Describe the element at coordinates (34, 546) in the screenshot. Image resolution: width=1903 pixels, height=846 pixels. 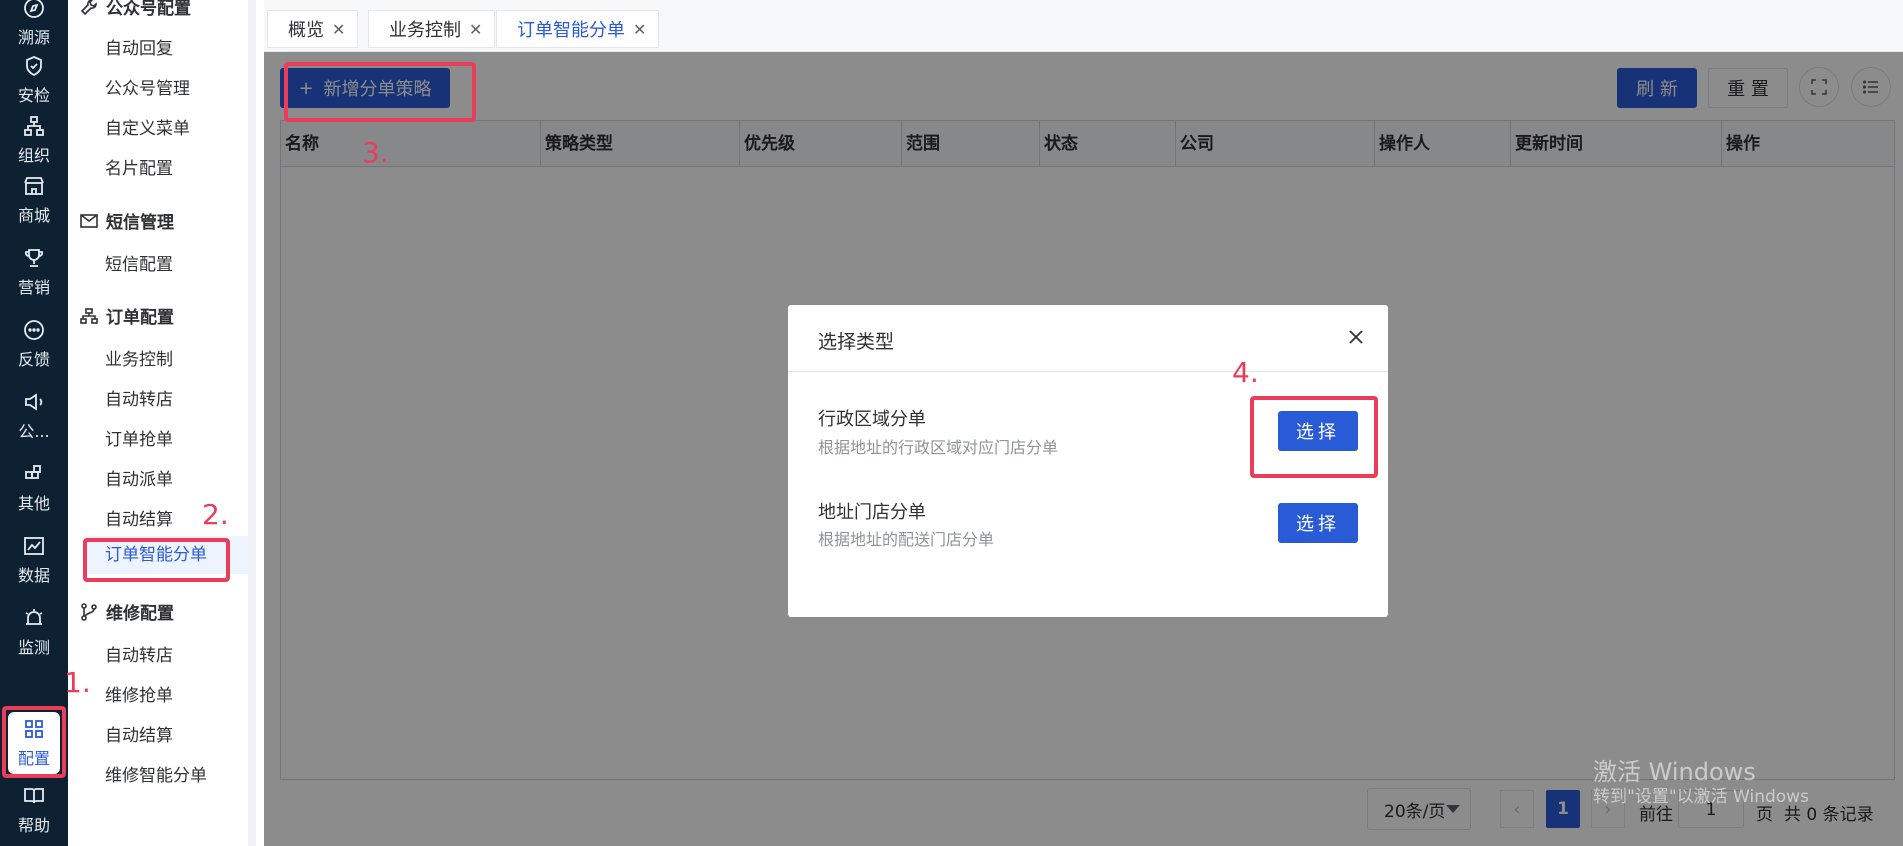
I see `chart-icon` at that location.